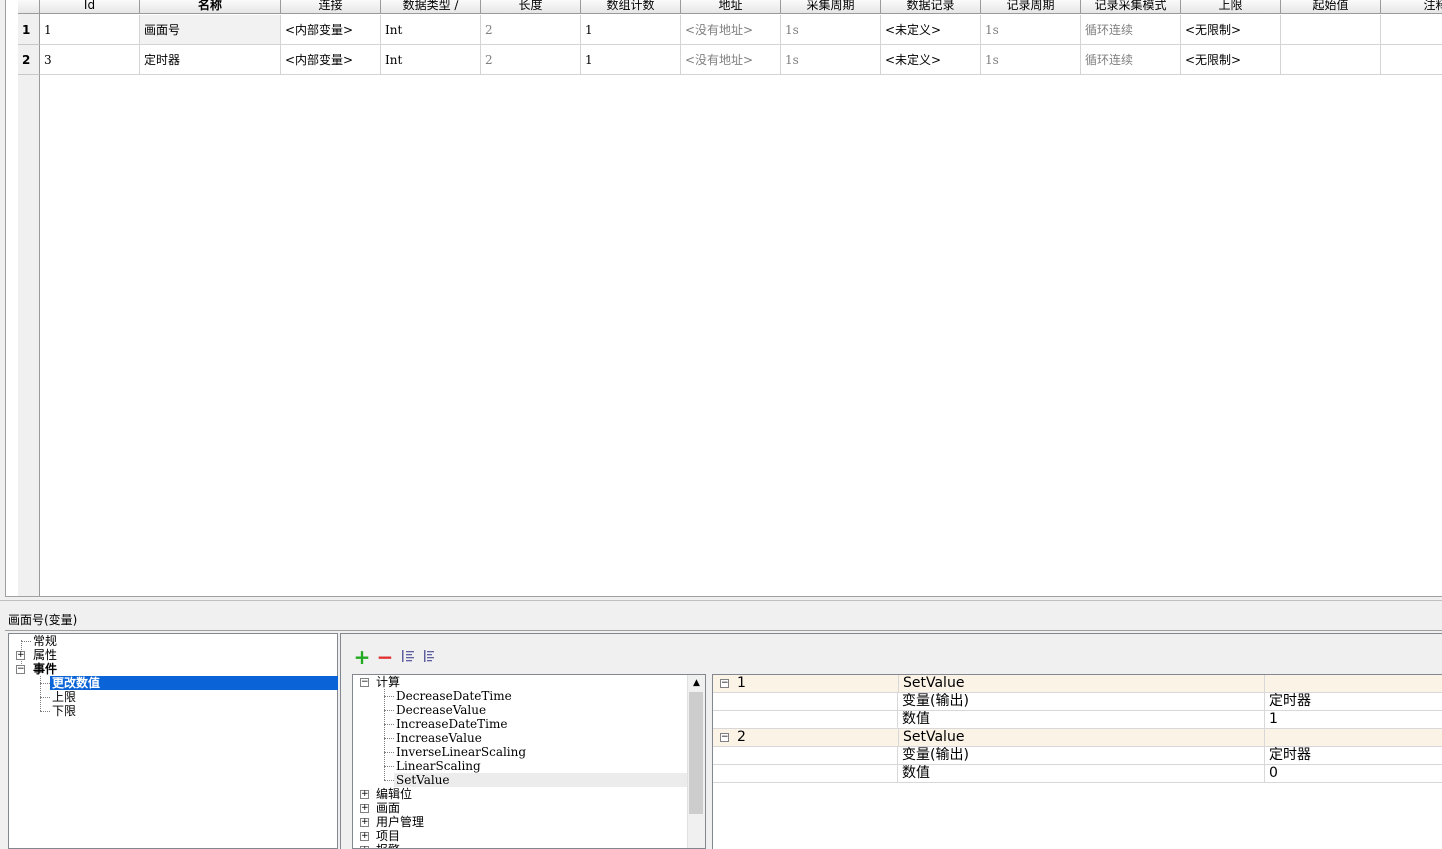 The height and width of the screenshot is (849, 1442). Describe the element at coordinates (45, 697) in the screenshot. I see `tree-line` at that location.